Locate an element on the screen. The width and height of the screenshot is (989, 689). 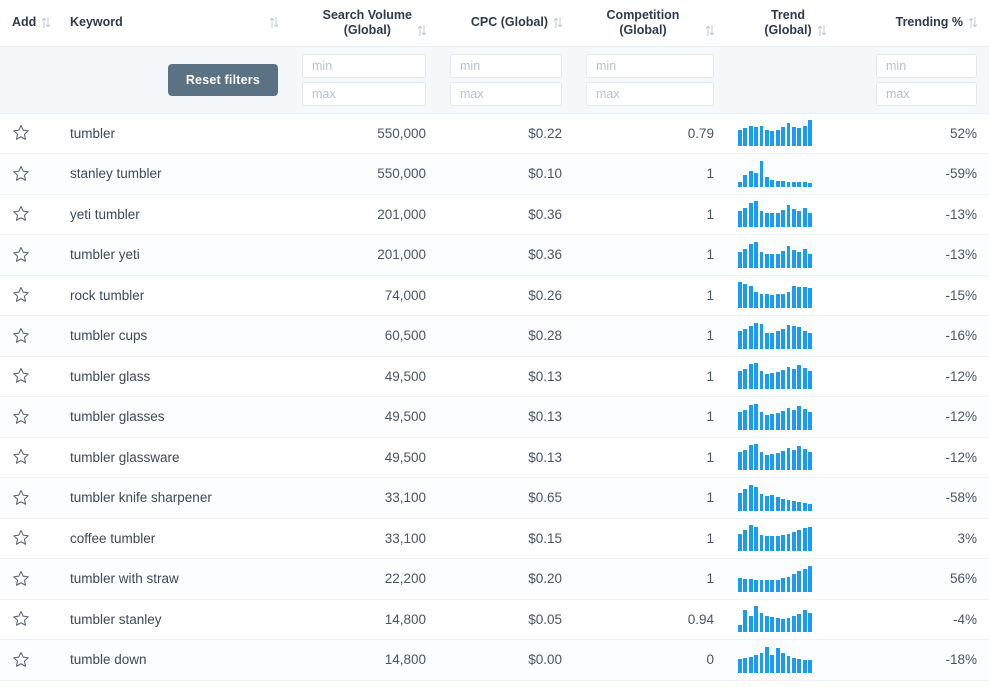
table-row: yeti tumbler 201,000 $0.36 1 -13% is located at coordinates (494, 214).